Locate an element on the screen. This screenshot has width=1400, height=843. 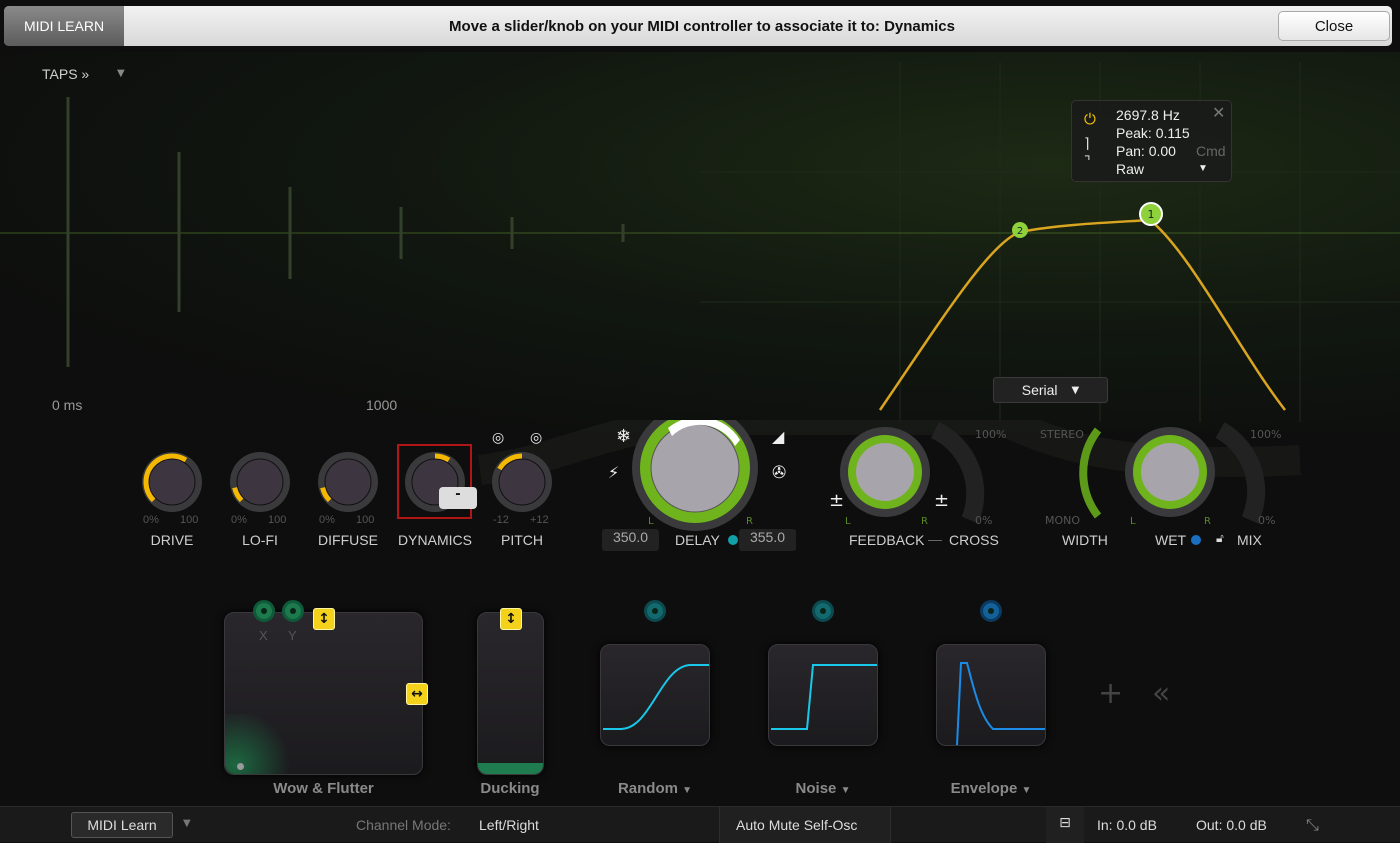
tap-lines is located at coordinates (345, 232).